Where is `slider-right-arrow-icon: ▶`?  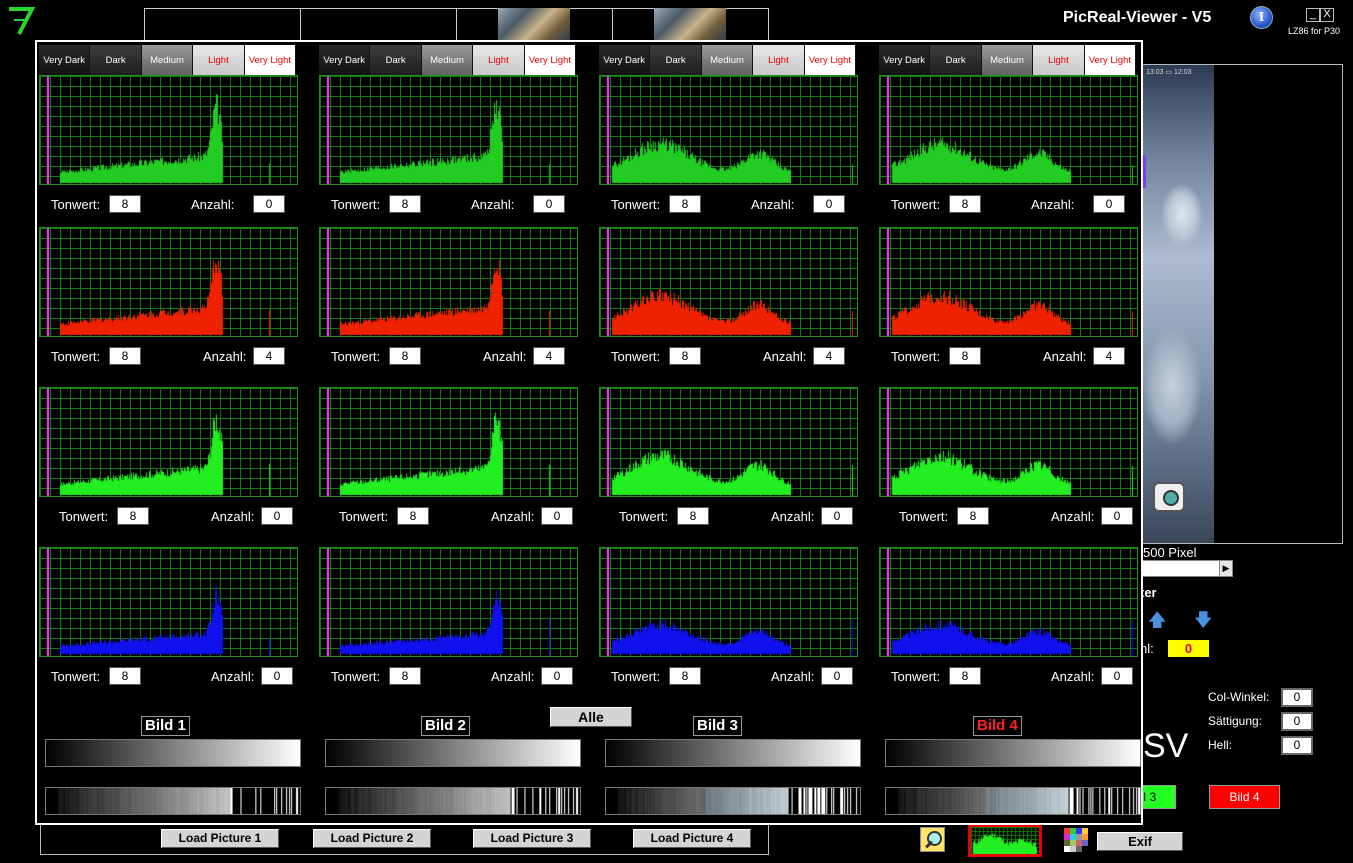 slider-right-arrow-icon: ▶ is located at coordinates (1225, 568).